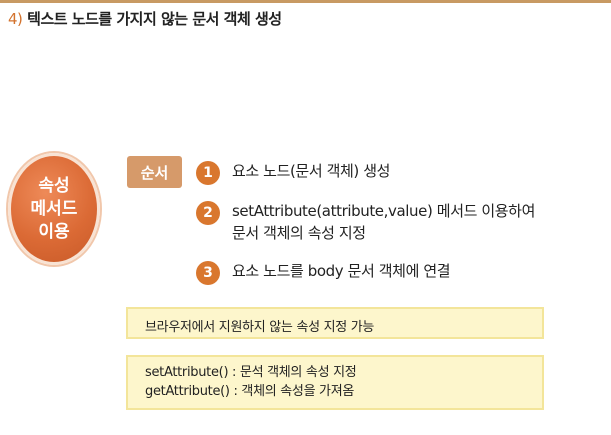  What do you see at coordinates (335, 323) in the screenshot?
I see `note-box-support: 브라우저에서 지원하지 않는 속성 지정 가능` at bounding box center [335, 323].